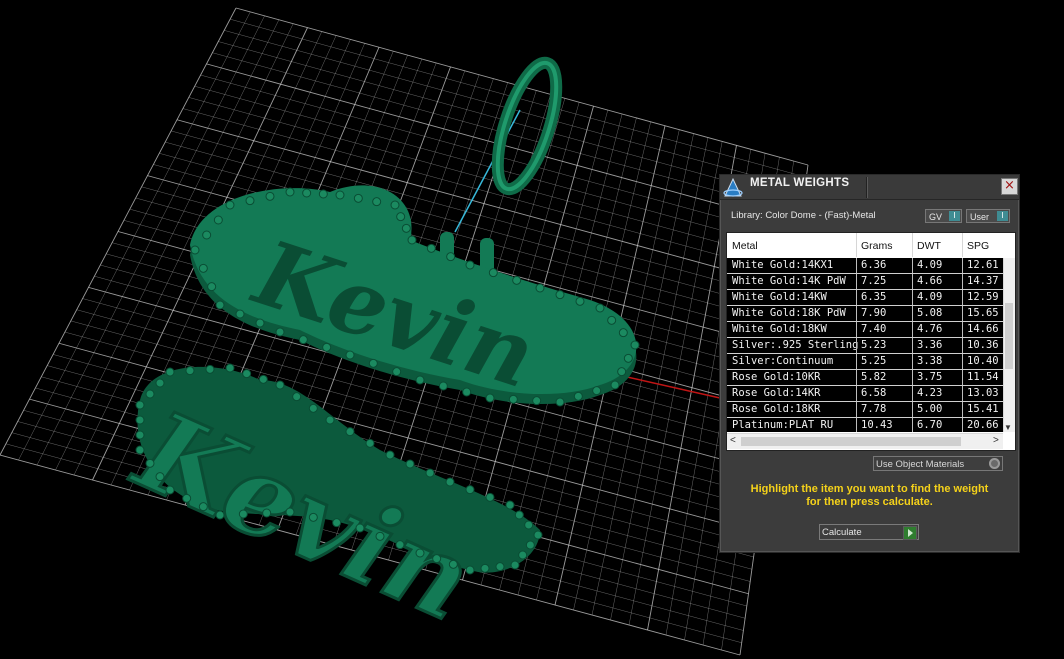  What do you see at coordinates (1002, 216) in the screenshot?
I see `user-checkbox: I` at bounding box center [1002, 216].